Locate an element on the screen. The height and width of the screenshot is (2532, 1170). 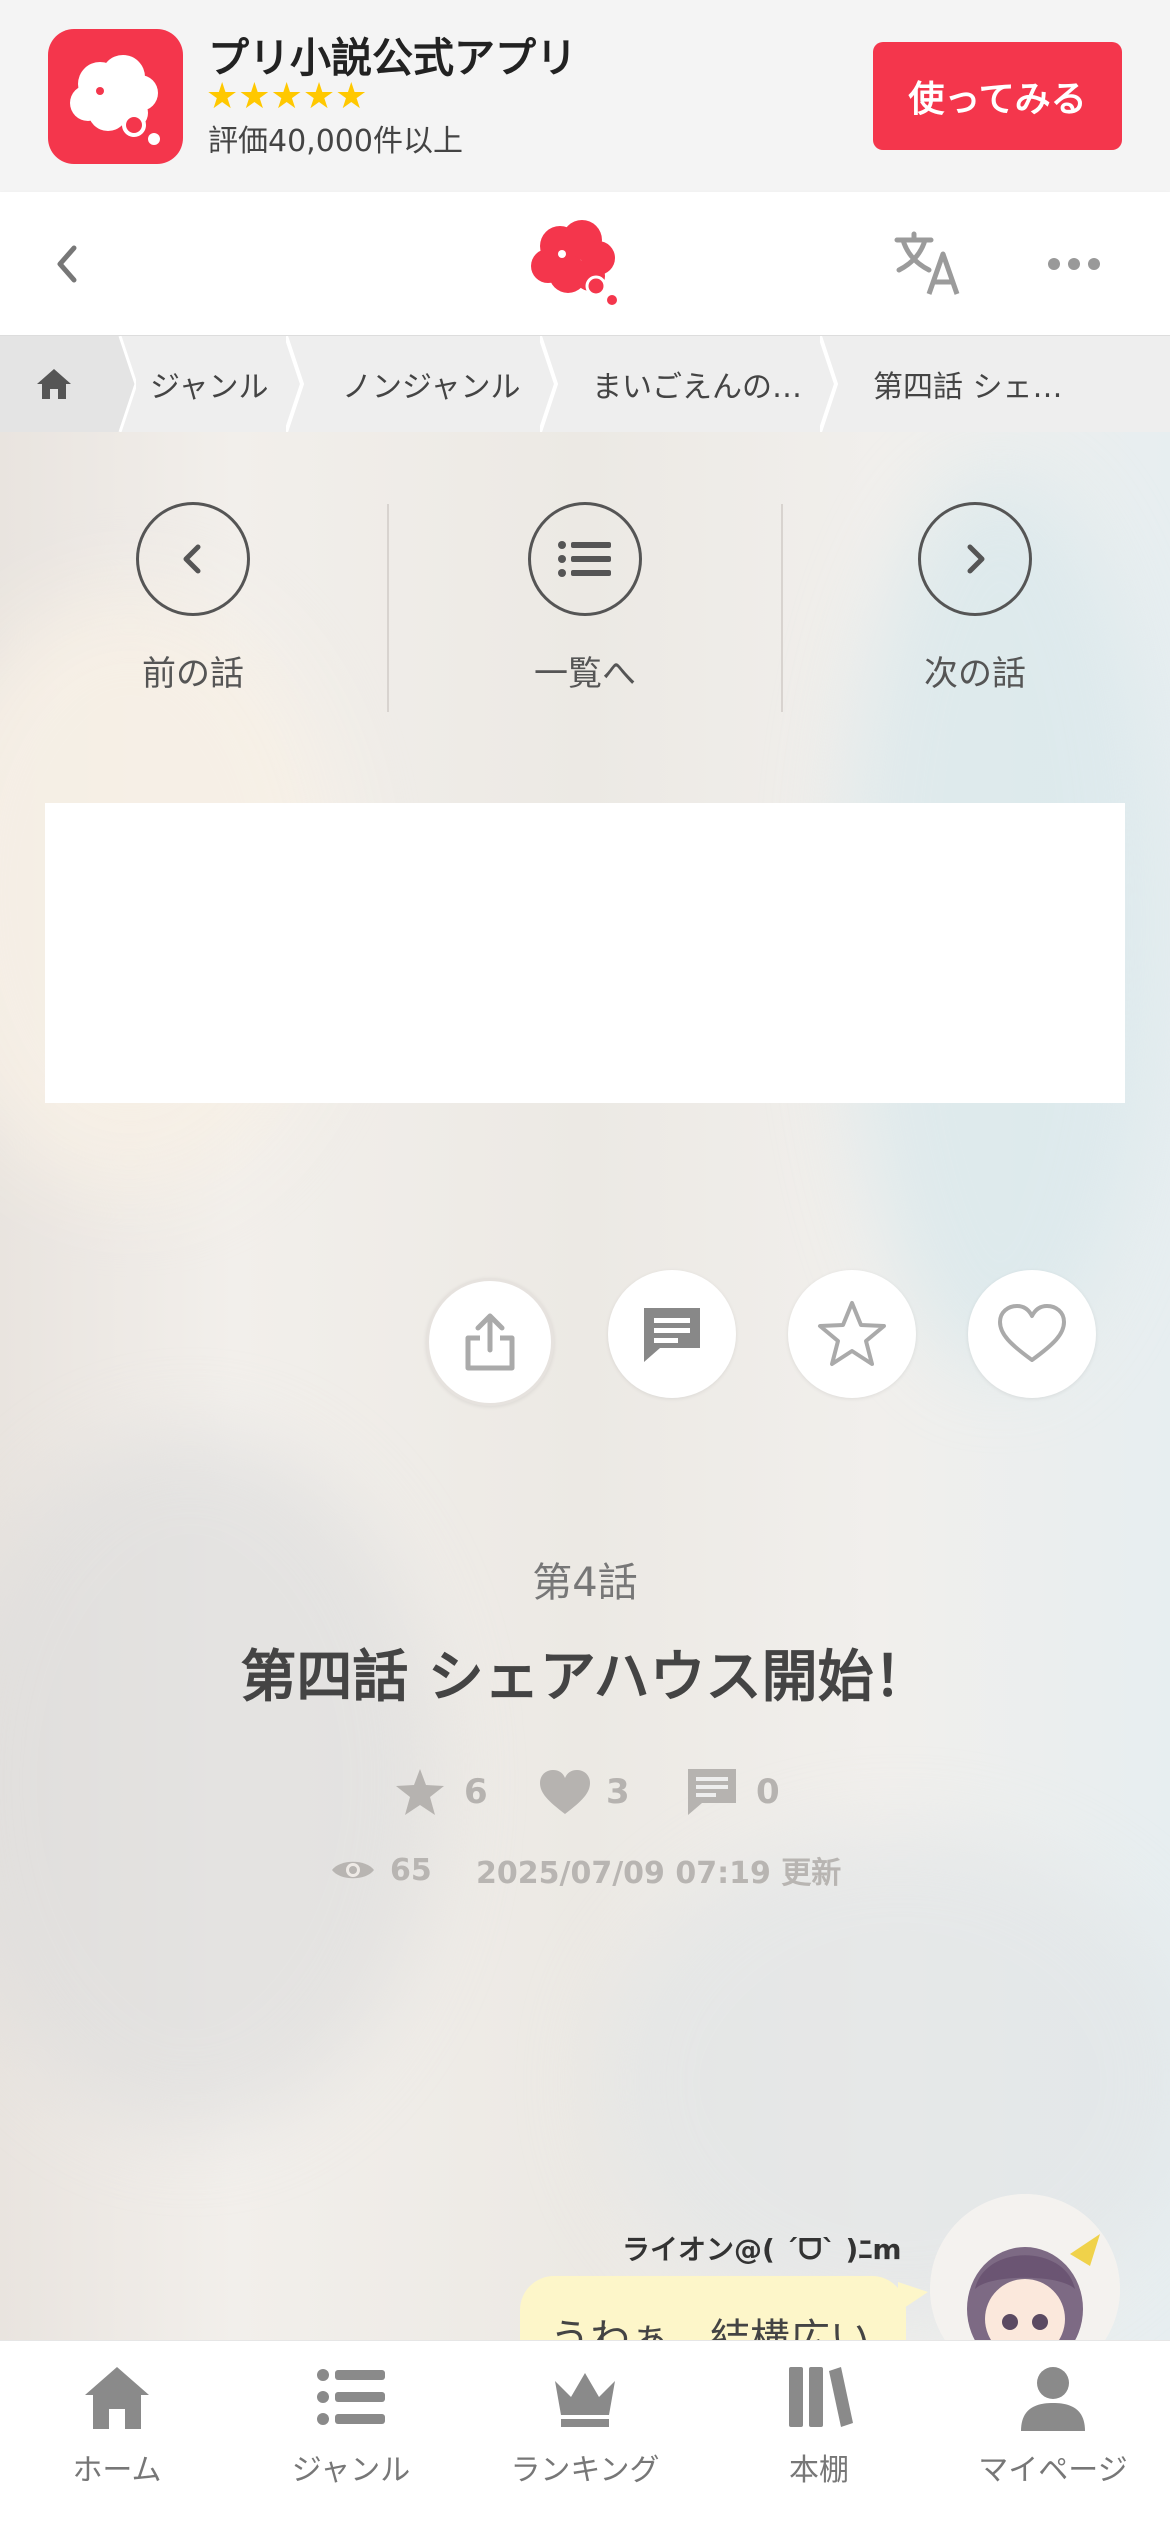
app-rating-count: 評価40,000件以上 is located at coordinates (335, 141).